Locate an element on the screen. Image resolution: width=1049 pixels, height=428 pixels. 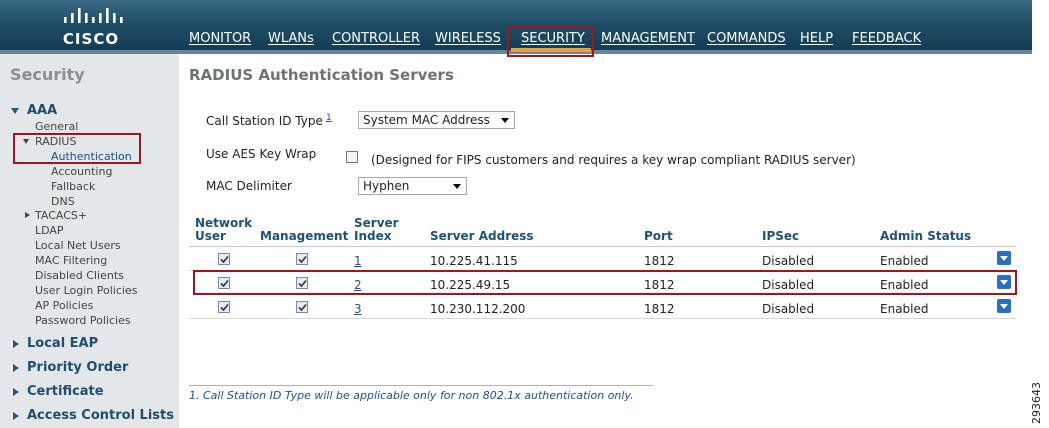
footnote-divider is located at coordinates (421, 385).